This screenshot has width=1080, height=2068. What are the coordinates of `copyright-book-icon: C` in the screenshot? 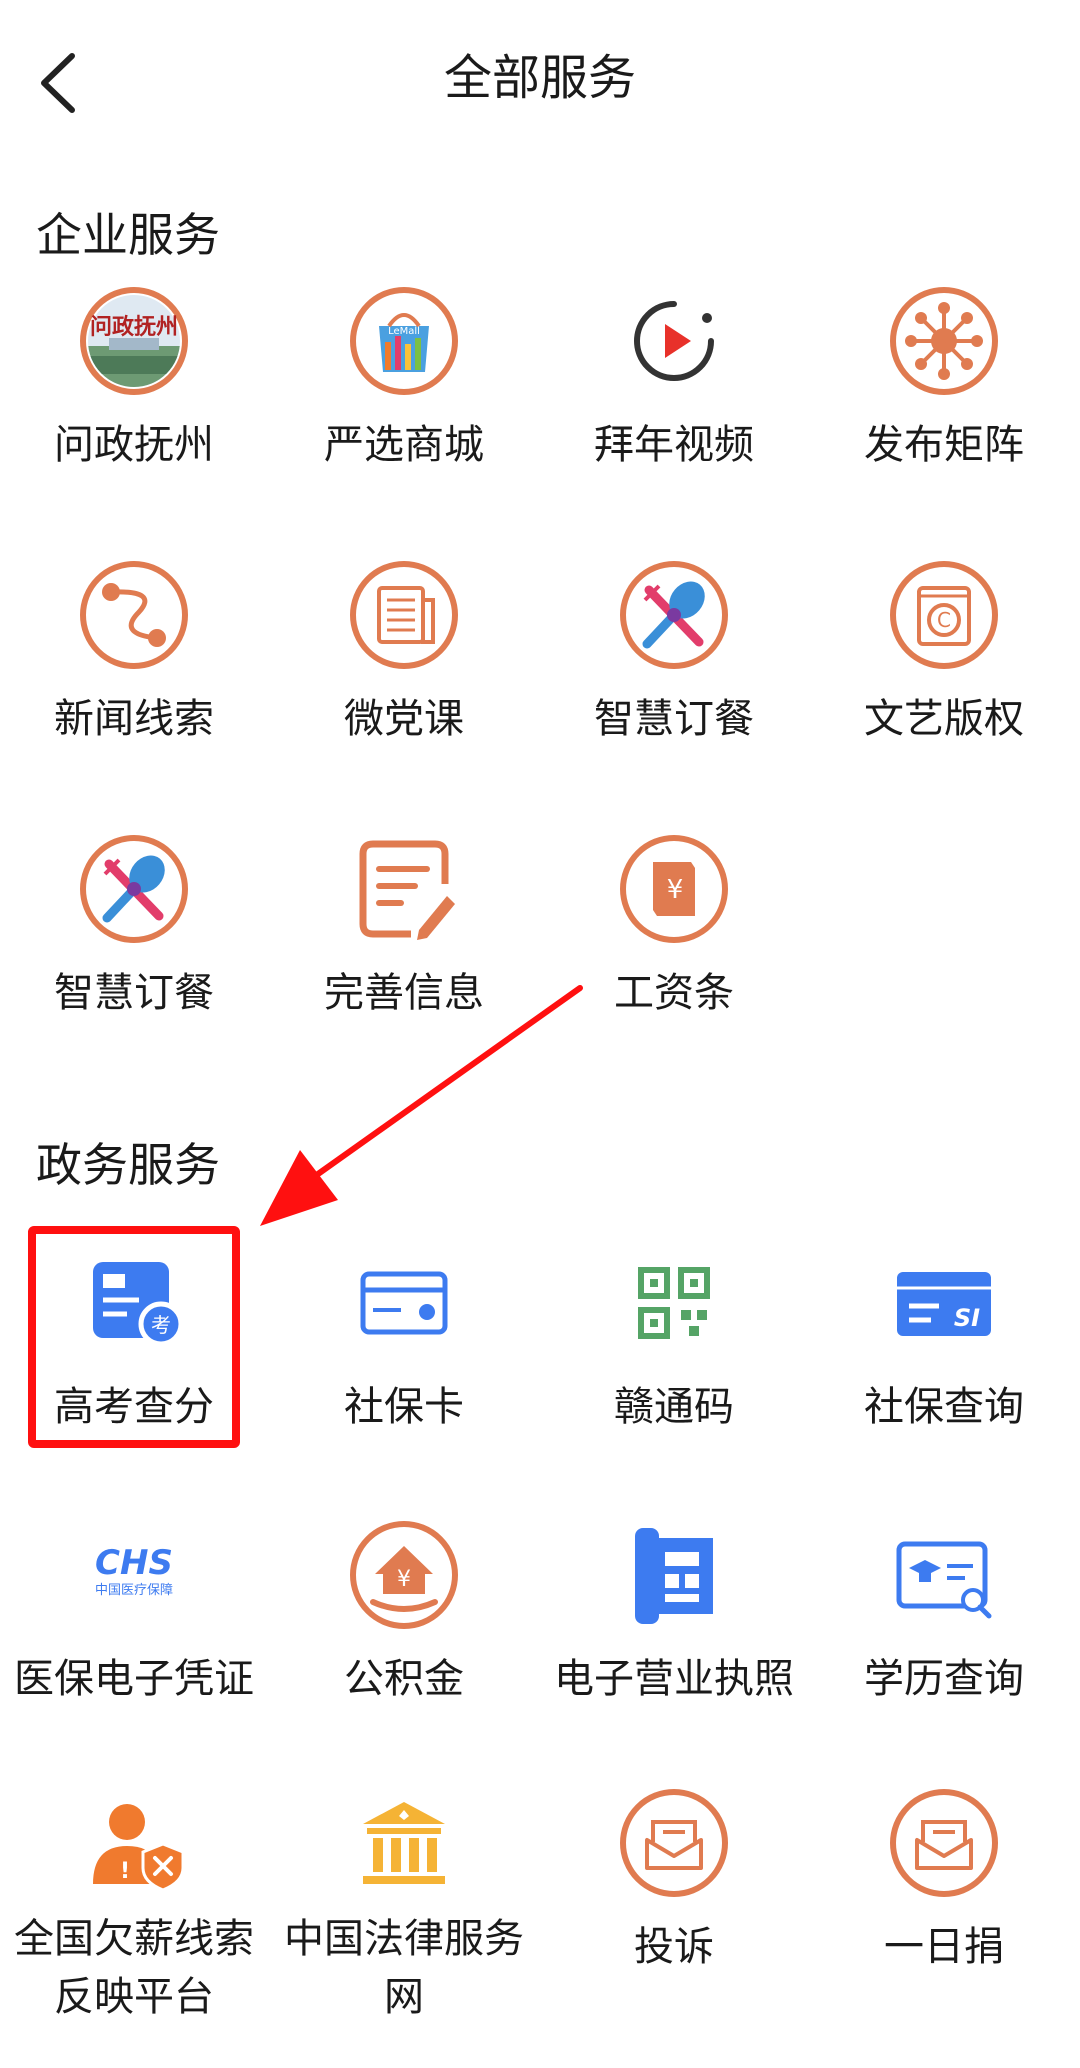 It's located at (944, 615).